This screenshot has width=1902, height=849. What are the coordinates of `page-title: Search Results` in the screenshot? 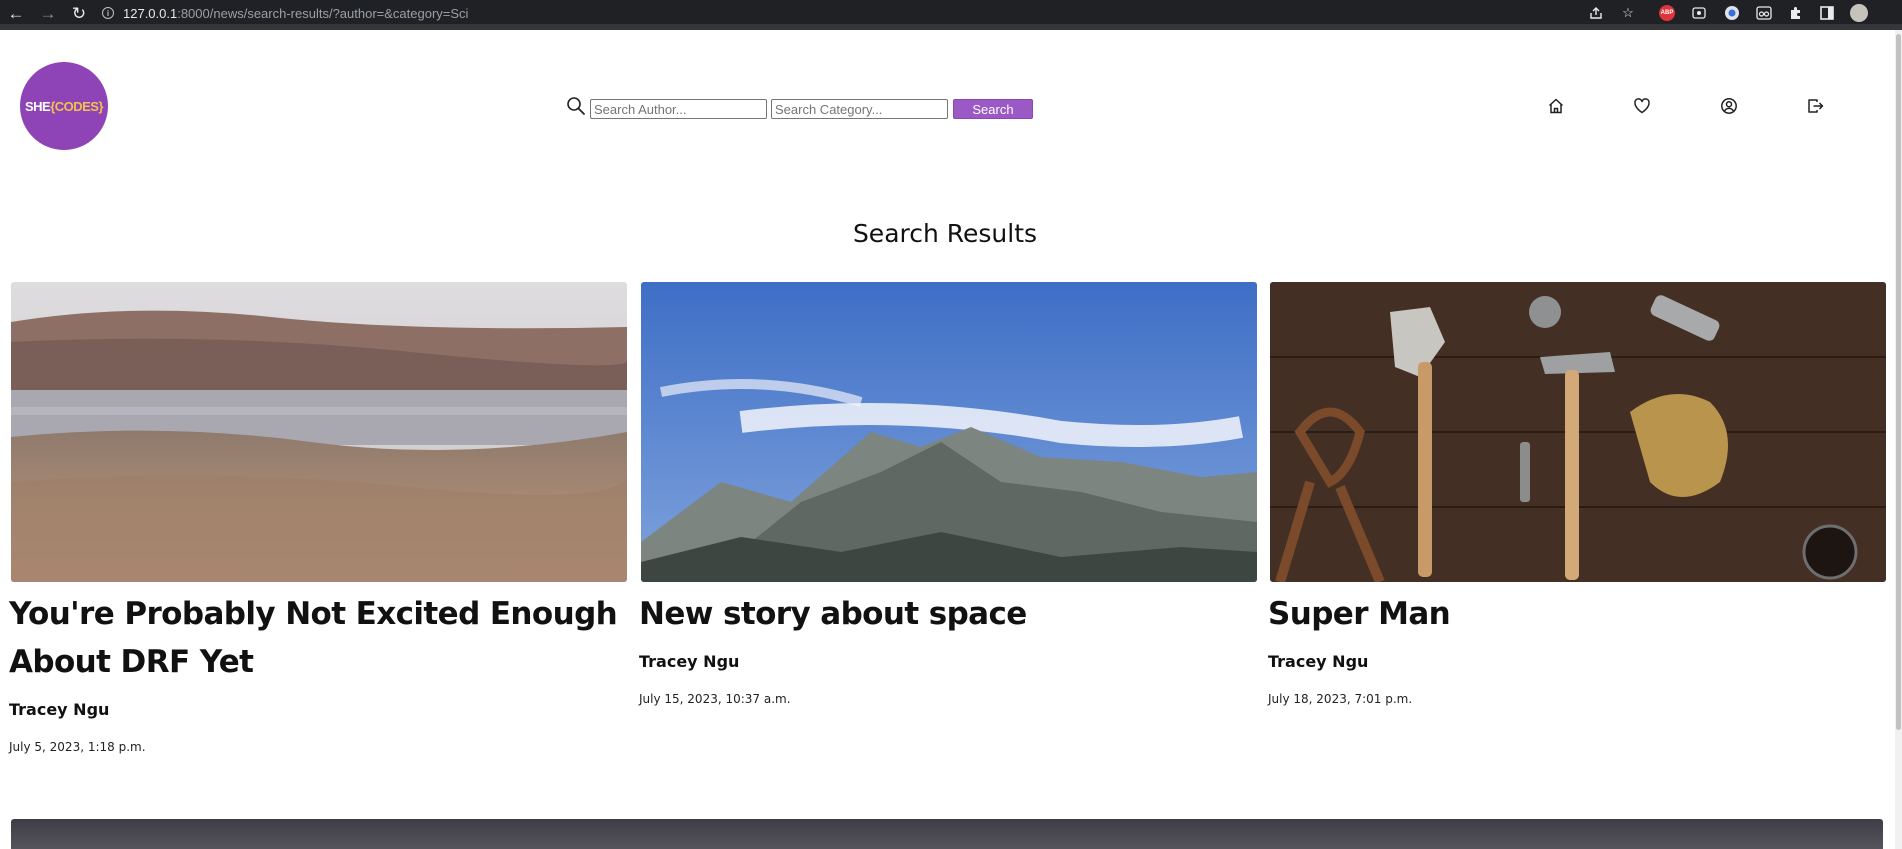 It's located at (945, 233).